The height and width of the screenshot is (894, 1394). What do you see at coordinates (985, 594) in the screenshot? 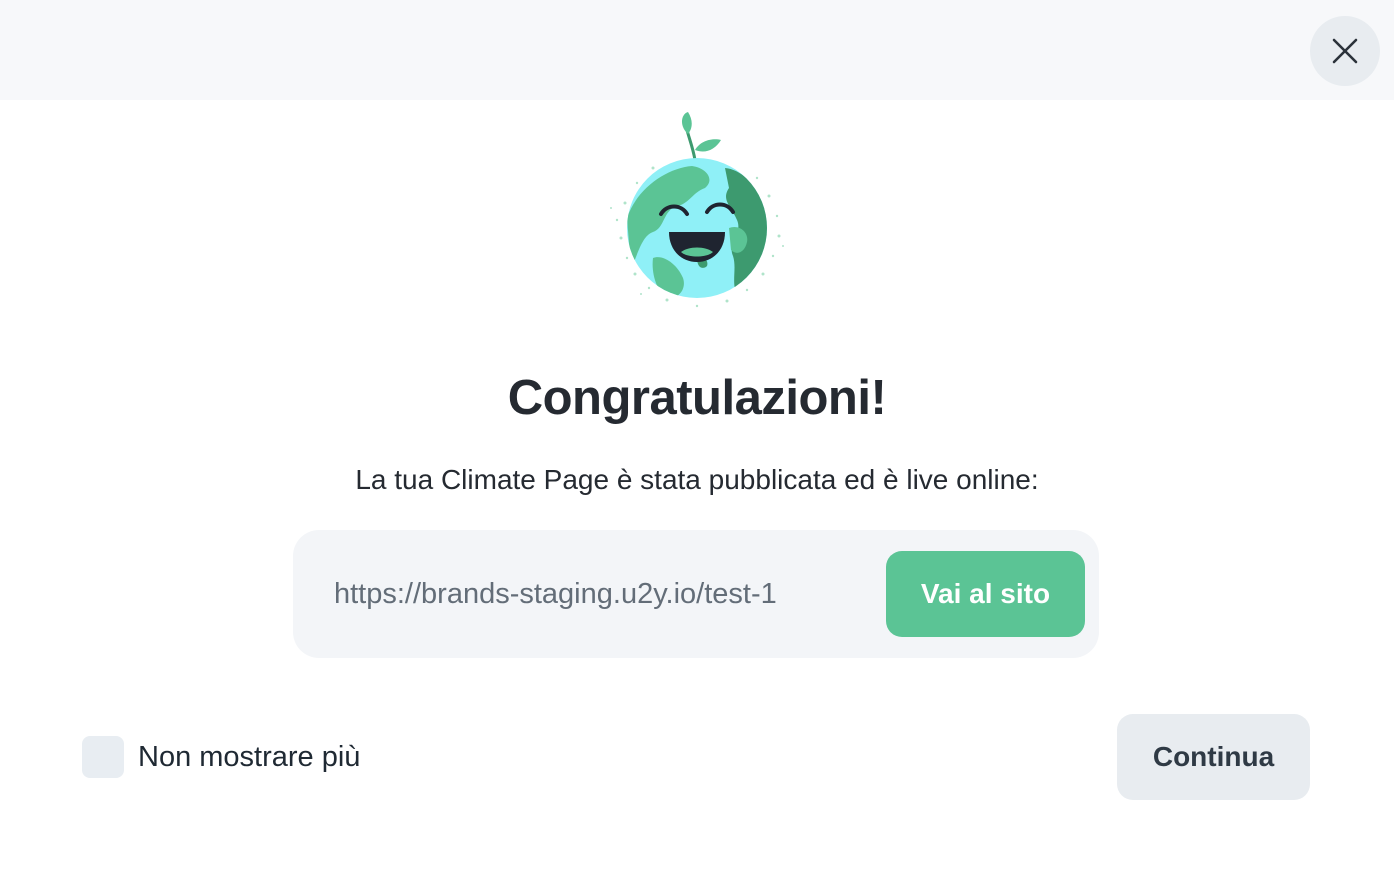
I see `visit-site-button: Vai al sito` at bounding box center [985, 594].